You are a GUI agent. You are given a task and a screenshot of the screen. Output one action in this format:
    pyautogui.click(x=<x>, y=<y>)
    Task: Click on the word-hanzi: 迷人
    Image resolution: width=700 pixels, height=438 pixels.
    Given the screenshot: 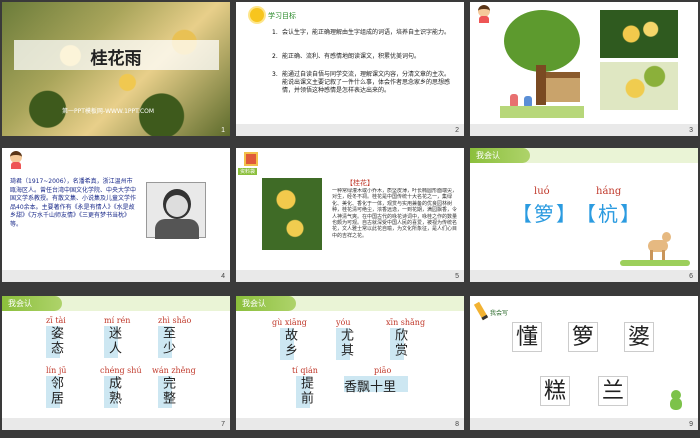 What is the action you would take?
    pyautogui.click(x=113, y=341)
    